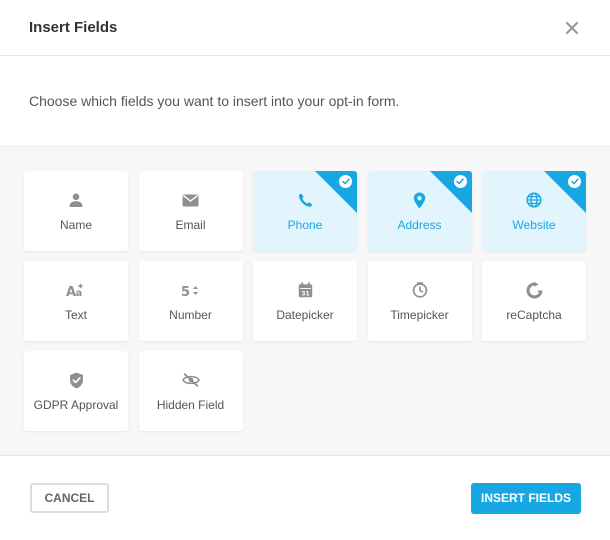 Image resolution: width=610 pixels, height=540 pixels. I want to click on field-card-hidden-field: Hidden Field, so click(190, 391).